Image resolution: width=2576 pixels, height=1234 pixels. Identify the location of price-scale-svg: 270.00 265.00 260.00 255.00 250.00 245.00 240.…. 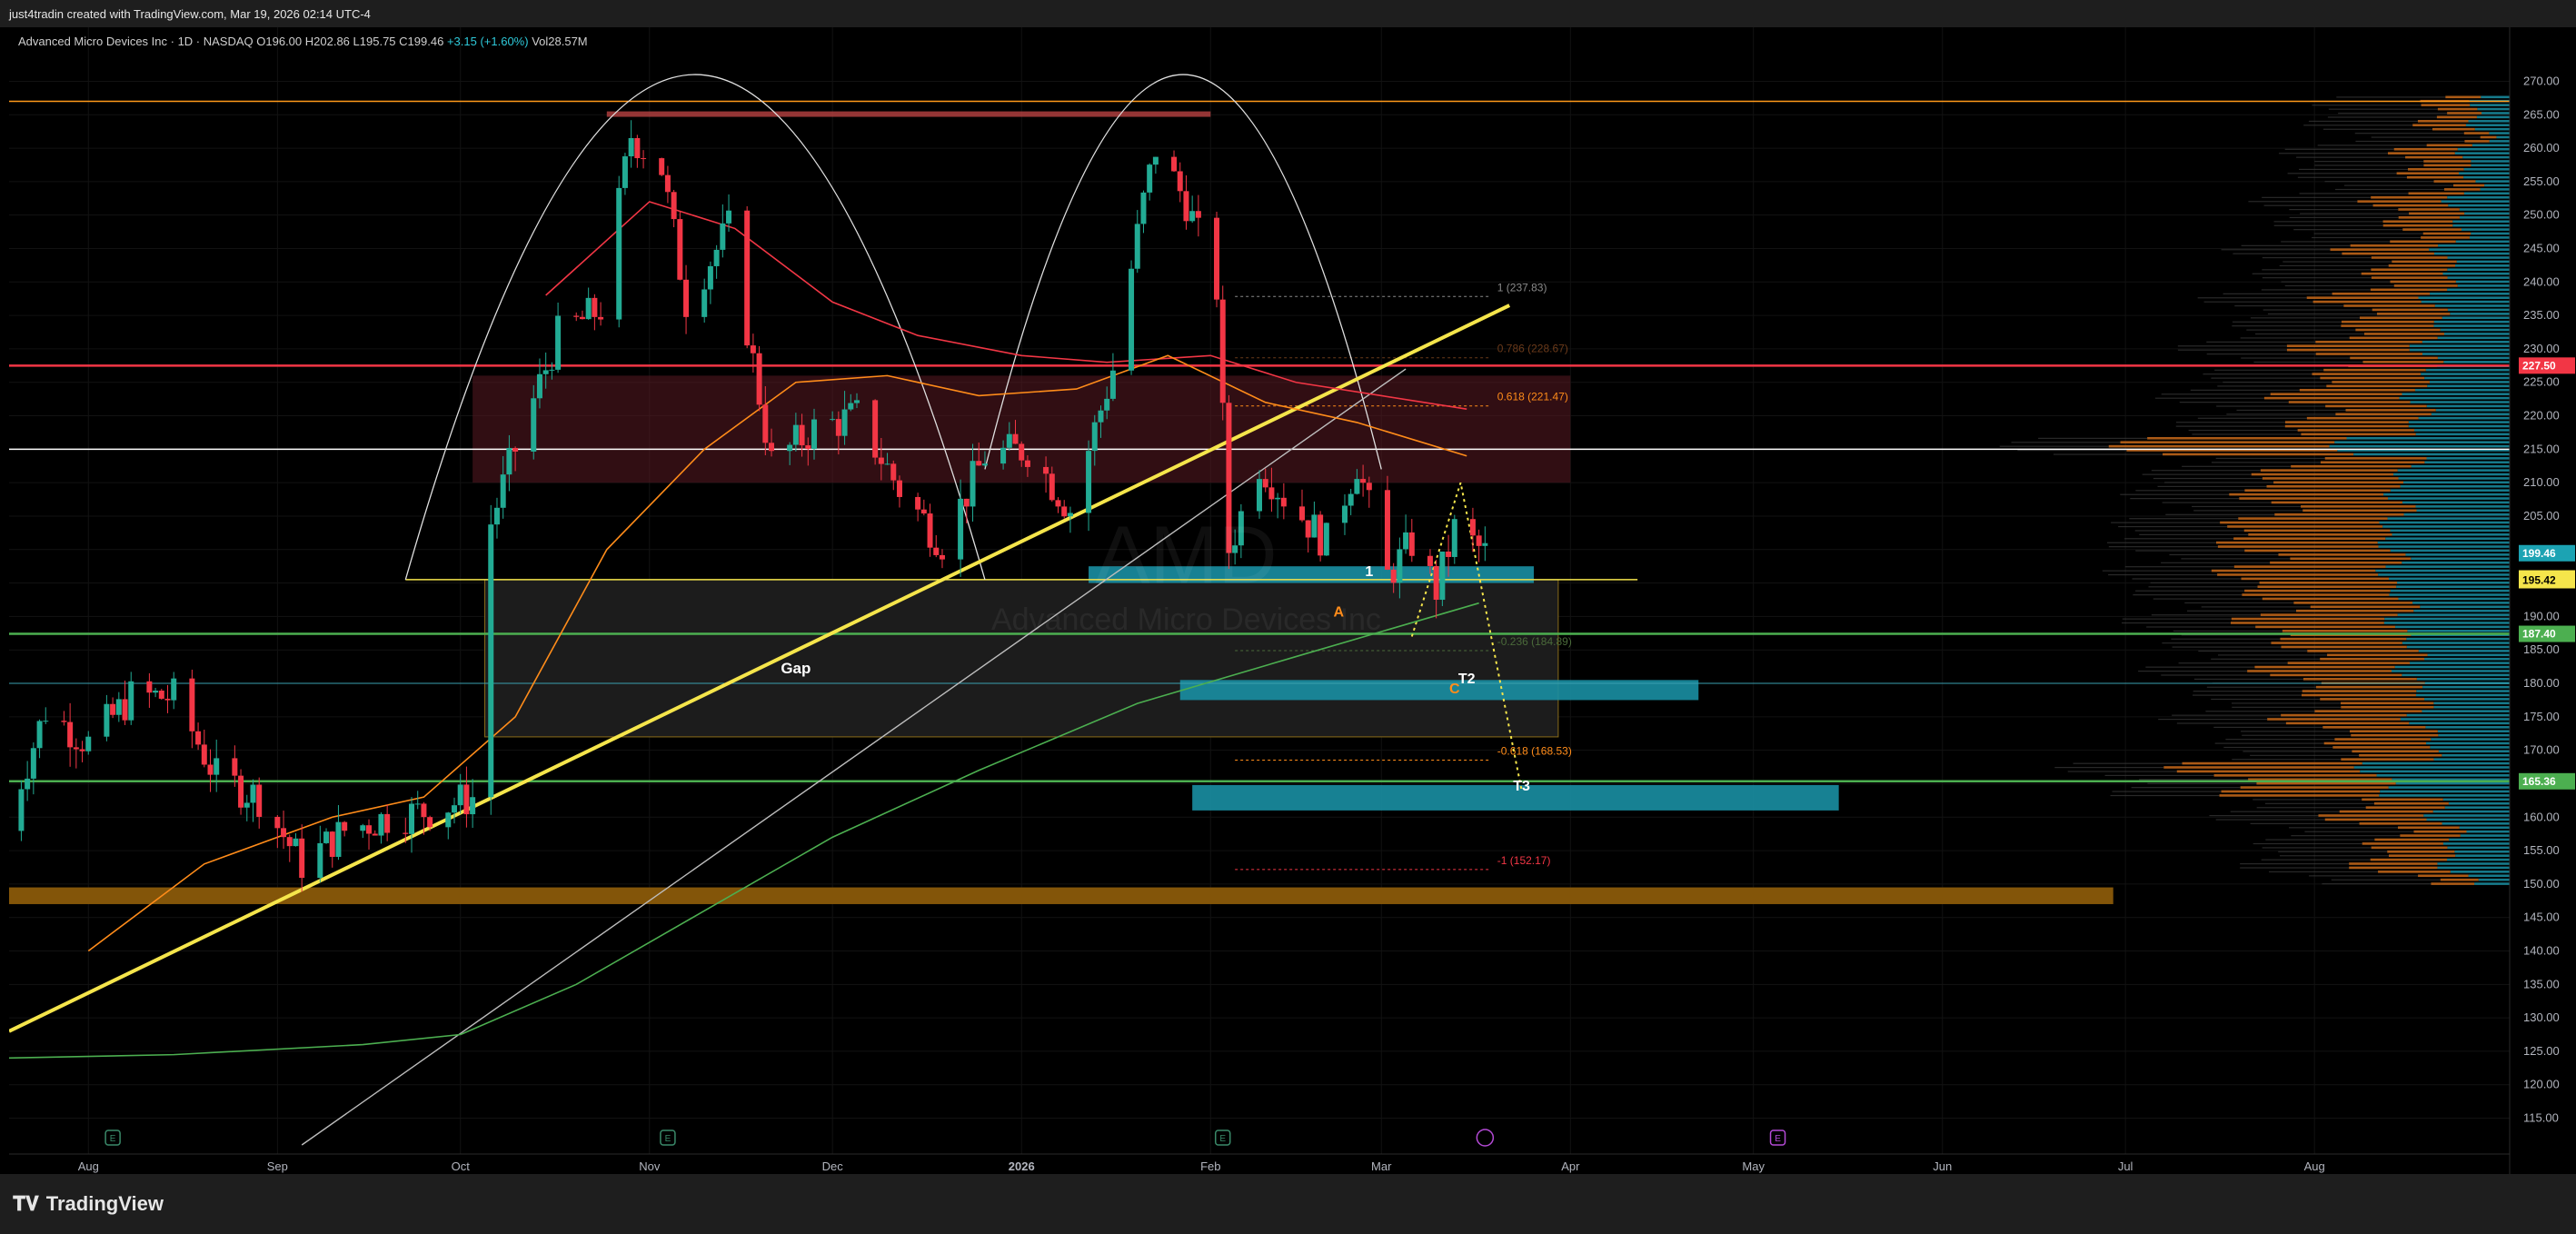
(2548, 600).